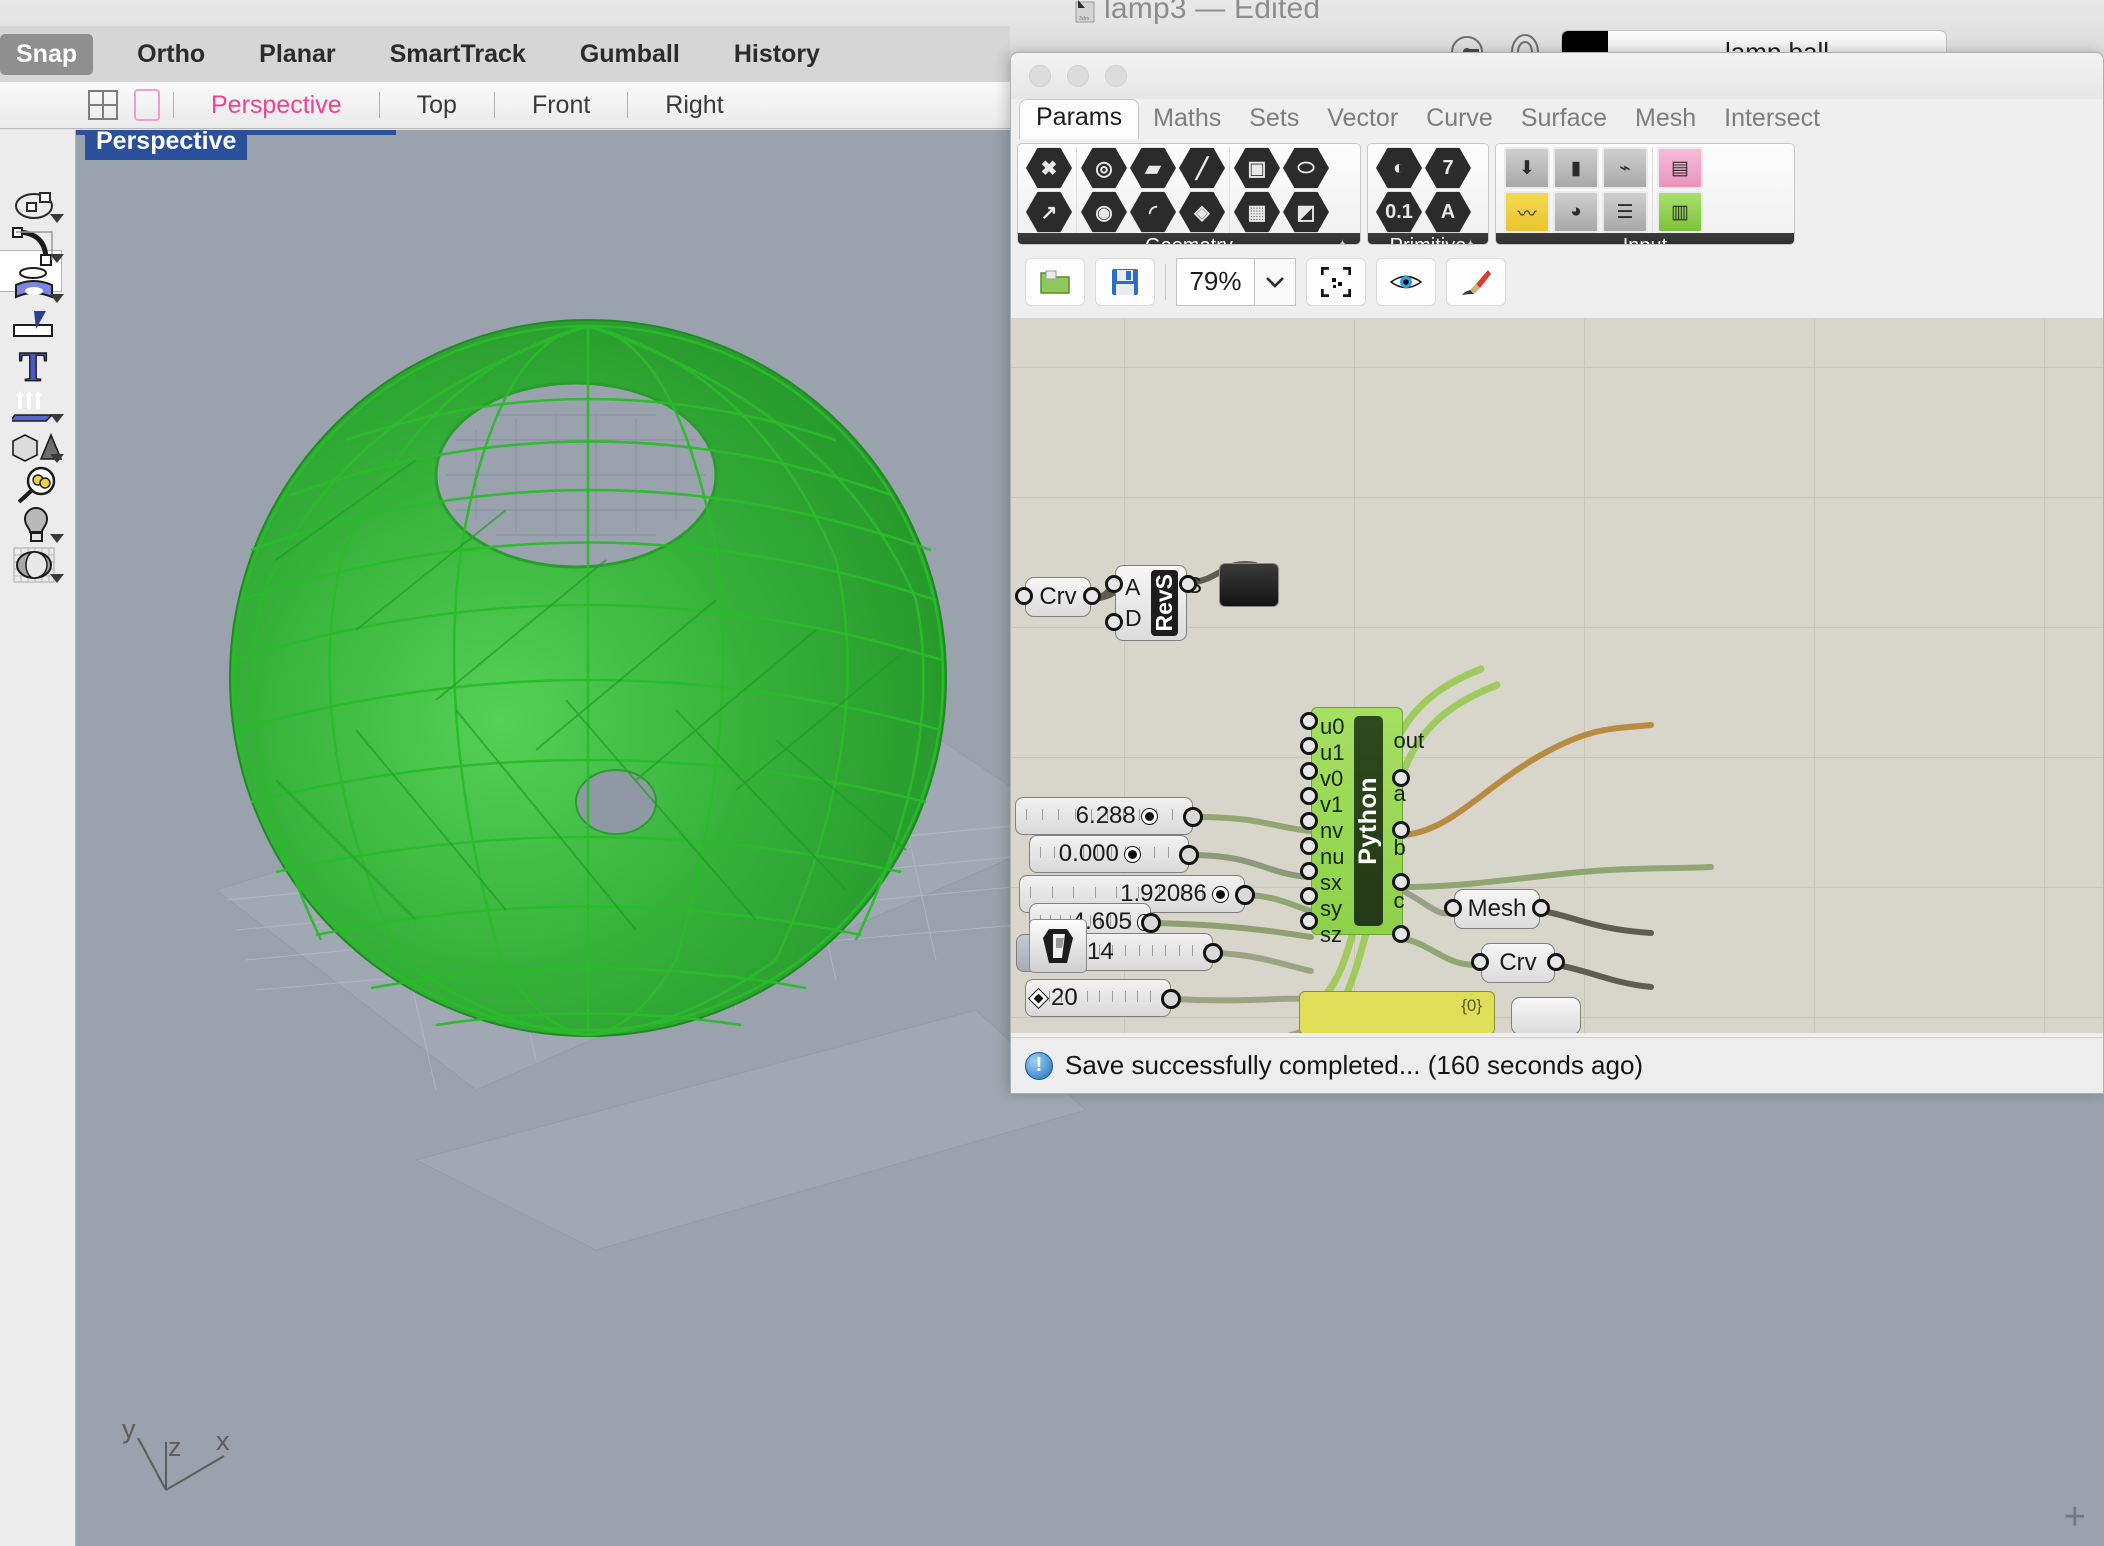 This screenshot has height=1546, width=2104. Describe the element at coordinates (1058, 946) in the screenshot. I see `bake-button` at that location.